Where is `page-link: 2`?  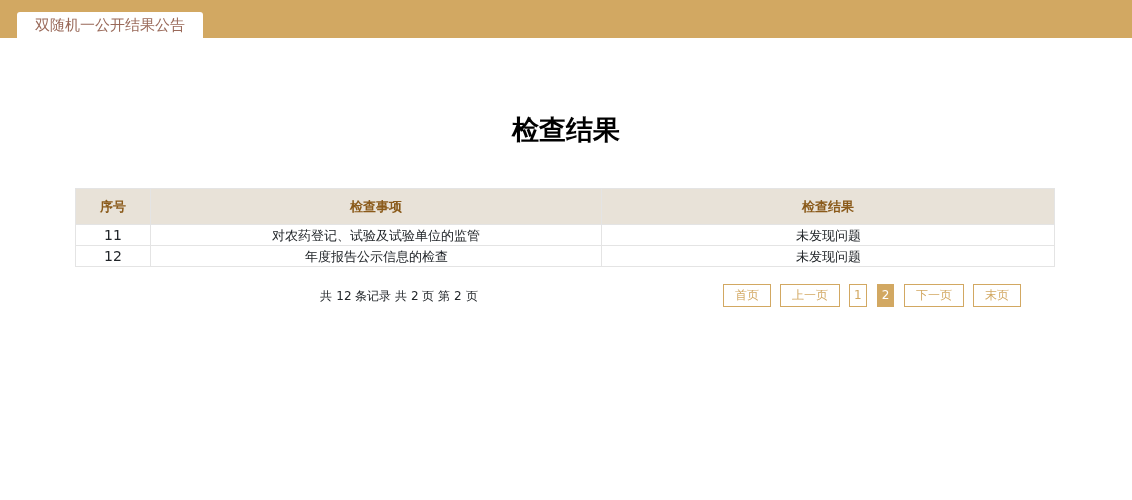
page-link: 2 is located at coordinates (885, 295).